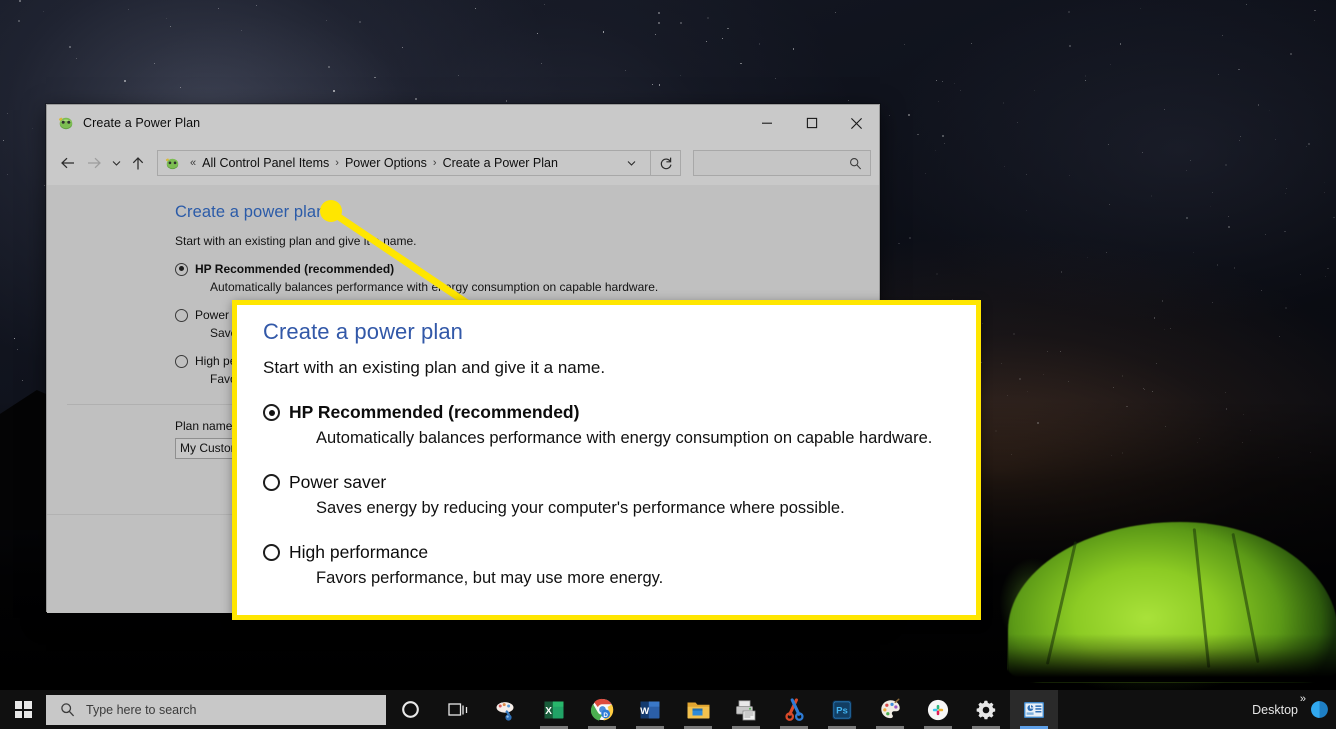  Describe the element at coordinates (271, 412) in the screenshot. I see `callout-radio-hp-recommended` at that location.